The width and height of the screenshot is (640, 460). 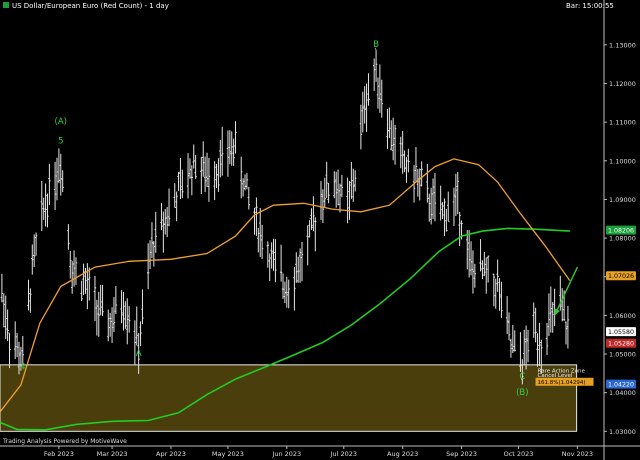 I want to click on support-zone-layer, so click(x=289, y=398).